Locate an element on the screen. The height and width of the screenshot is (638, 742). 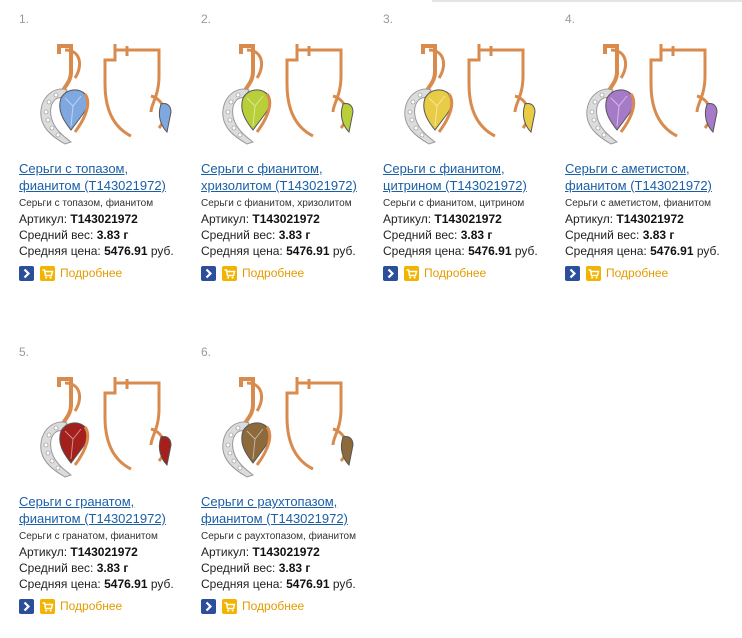
product-title-link: Серьги с гранатом, фианитом (T143021972) is located at coordinates (108, 510).